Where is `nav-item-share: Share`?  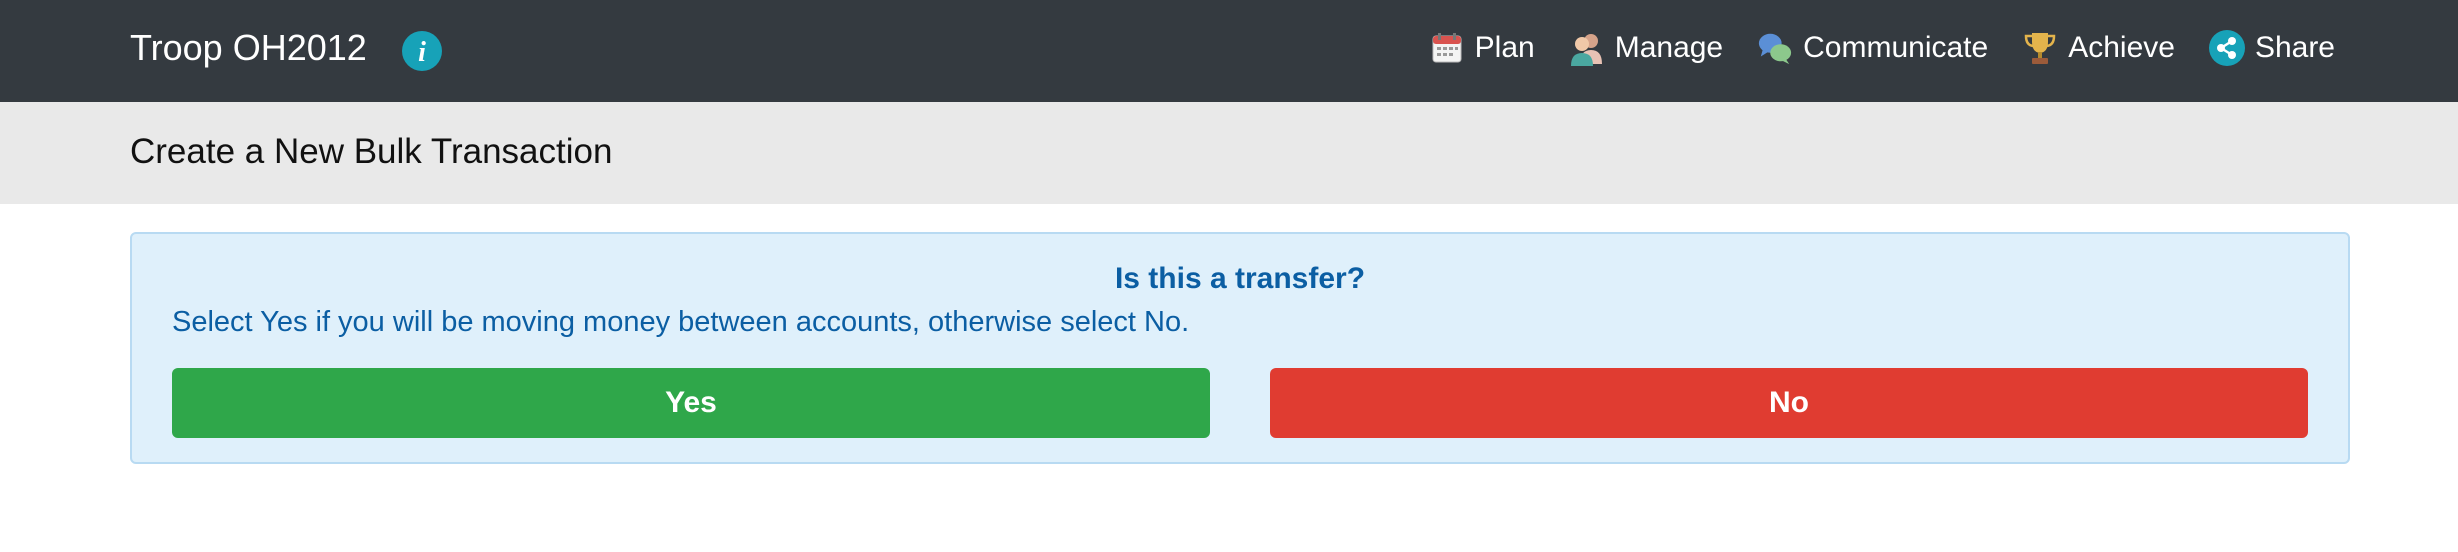 nav-item-share: Share is located at coordinates (2271, 48).